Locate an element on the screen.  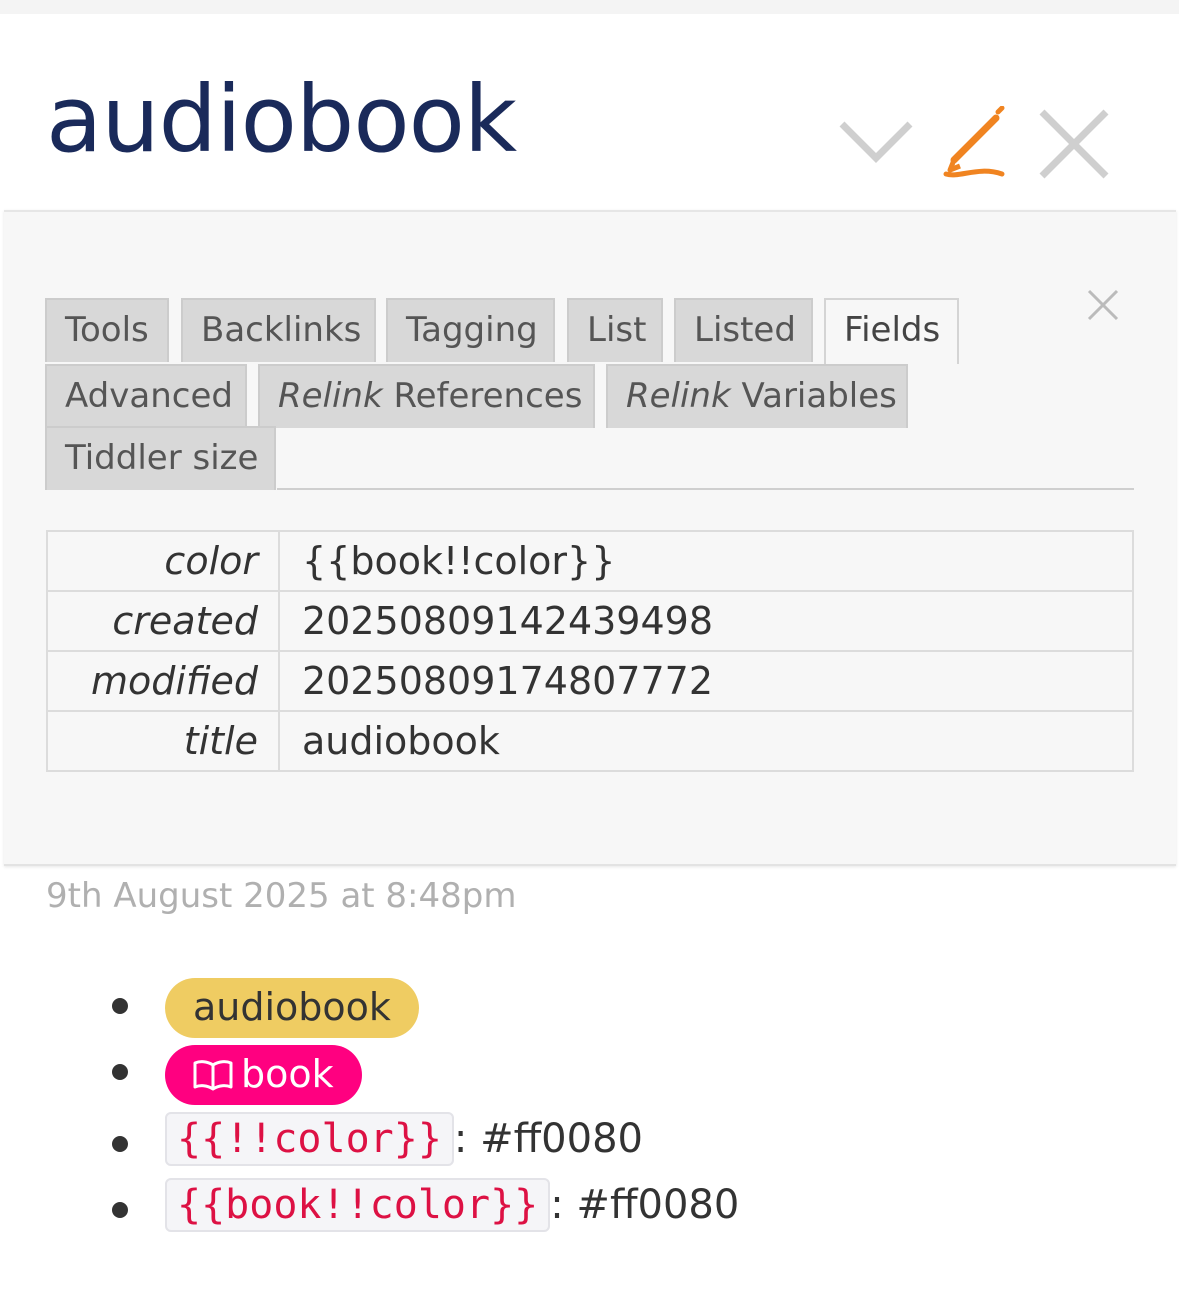
chevron-down-icon is located at coordinates (876, 142).